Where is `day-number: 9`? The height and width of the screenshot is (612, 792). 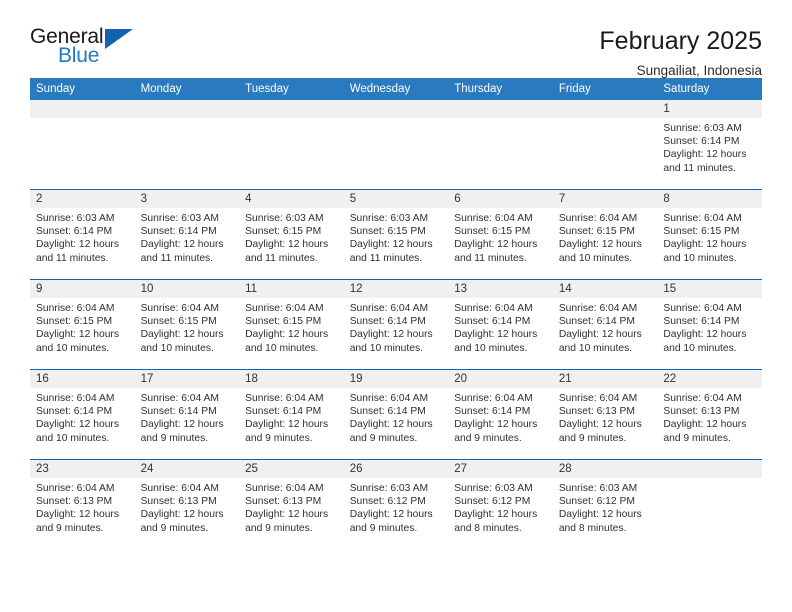
day-number: 9 is located at coordinates (82, 289).